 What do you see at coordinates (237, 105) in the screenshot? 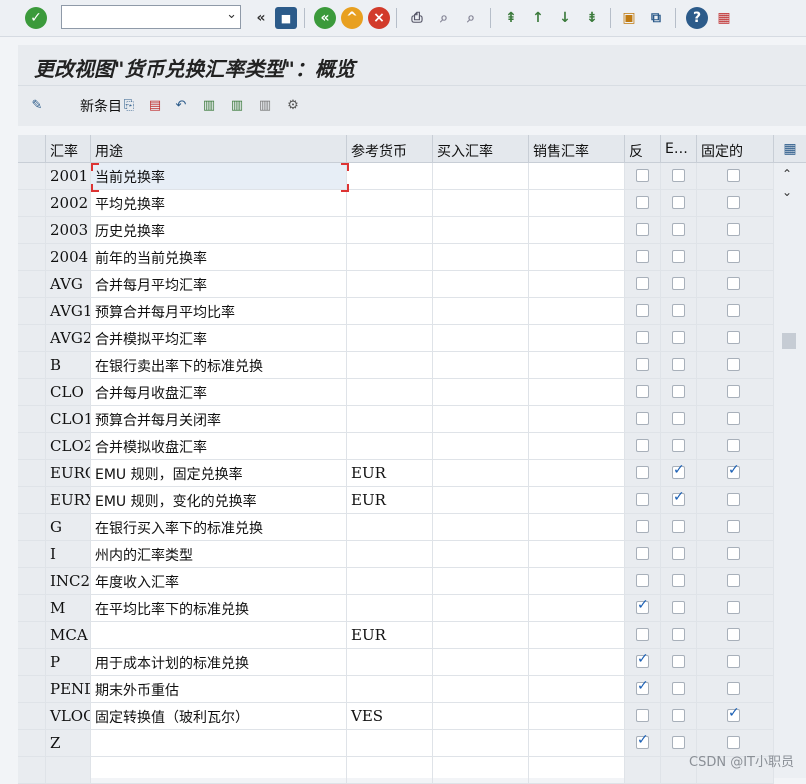
I see `select-block-icon: ▥` at bounding box center [237, 105].